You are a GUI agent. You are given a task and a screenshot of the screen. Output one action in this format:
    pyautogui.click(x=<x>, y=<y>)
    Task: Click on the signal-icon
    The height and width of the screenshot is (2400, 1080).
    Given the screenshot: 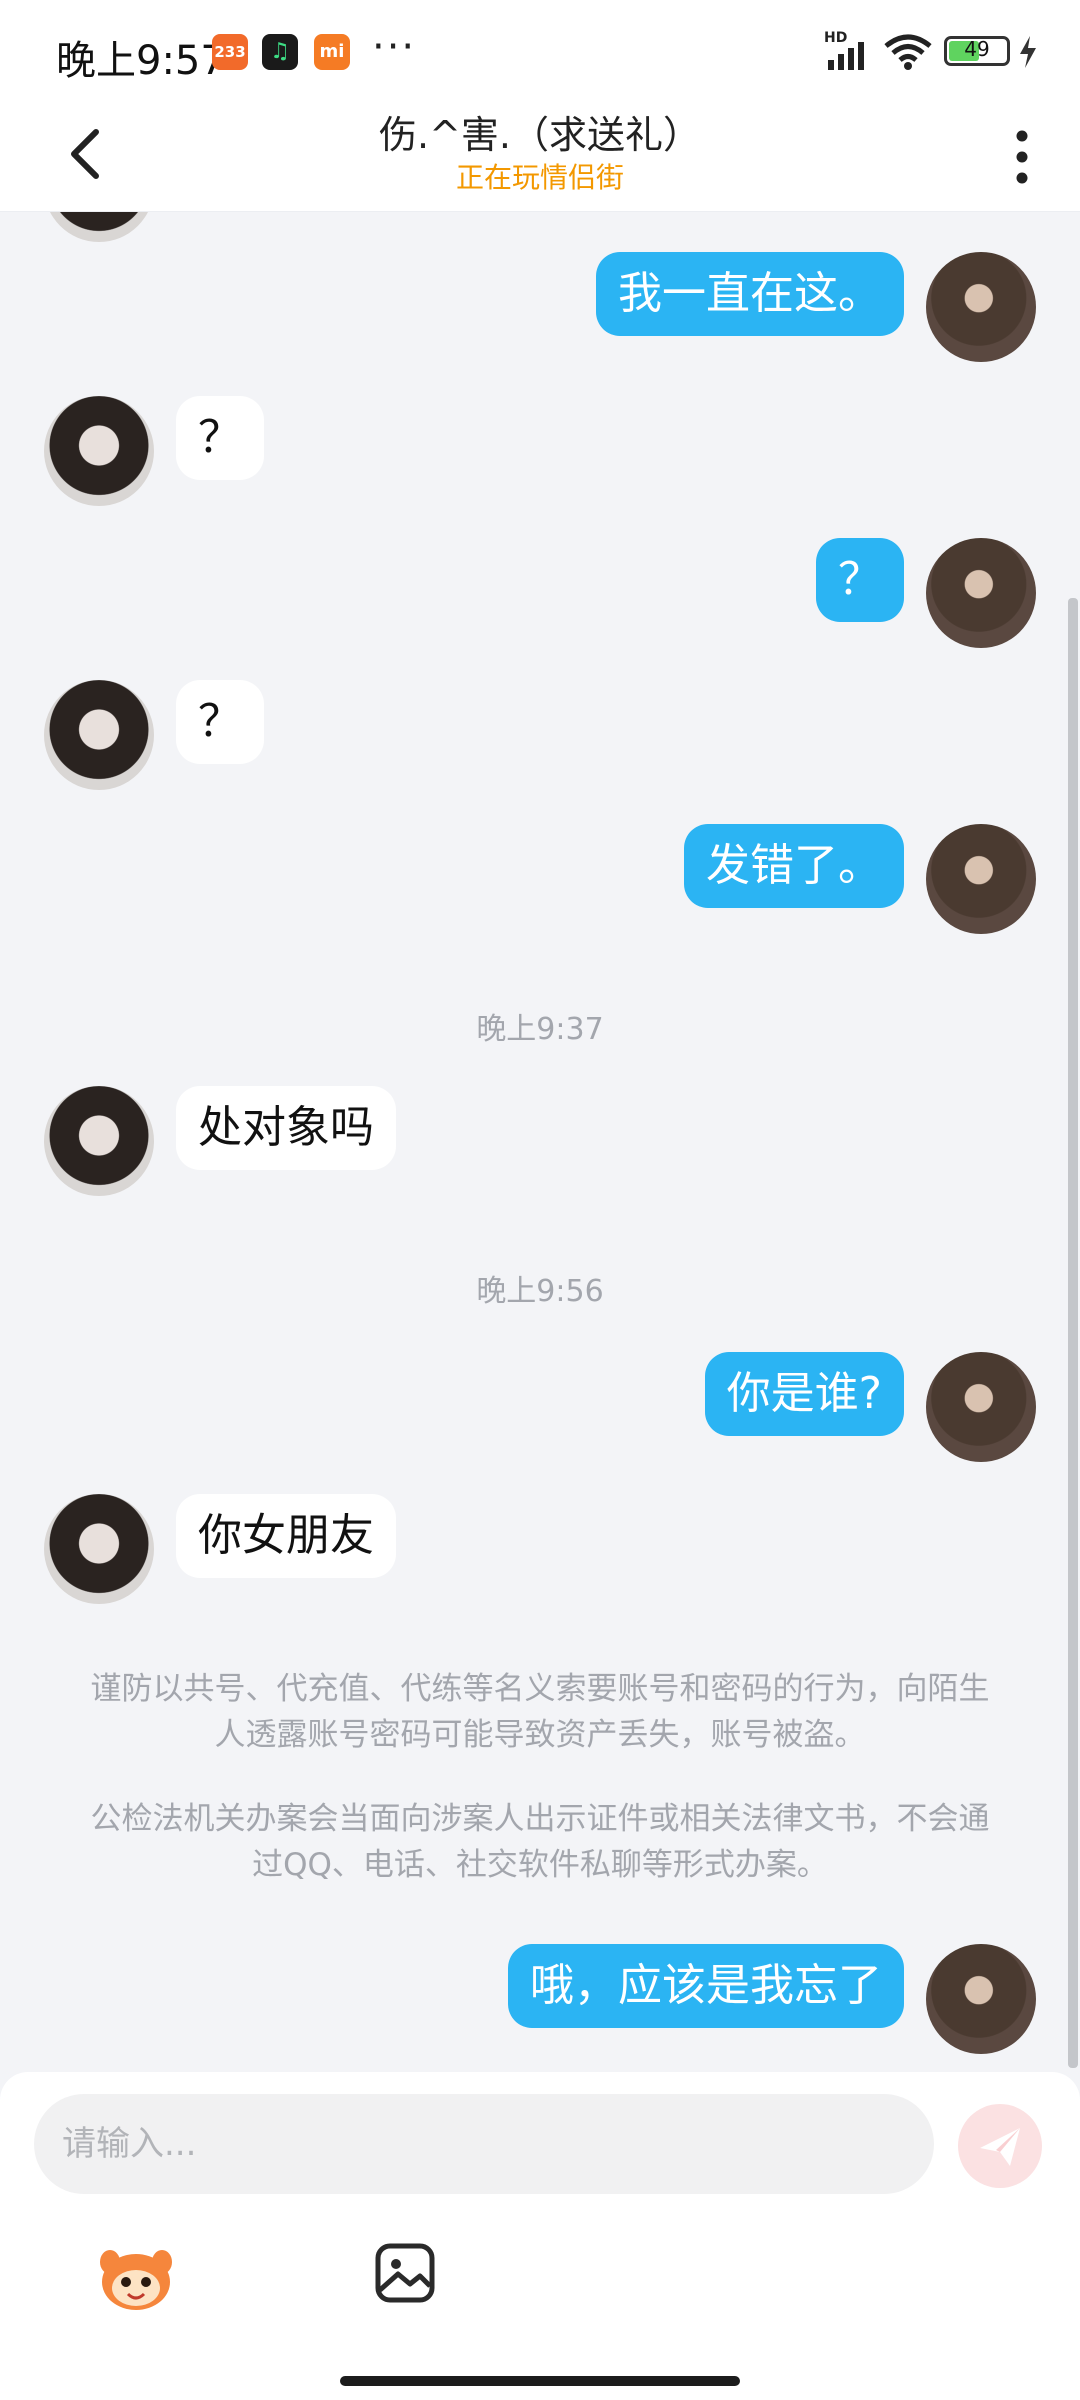 What is the action you would take?
    pyautogui.click(x=846, y=56)
    